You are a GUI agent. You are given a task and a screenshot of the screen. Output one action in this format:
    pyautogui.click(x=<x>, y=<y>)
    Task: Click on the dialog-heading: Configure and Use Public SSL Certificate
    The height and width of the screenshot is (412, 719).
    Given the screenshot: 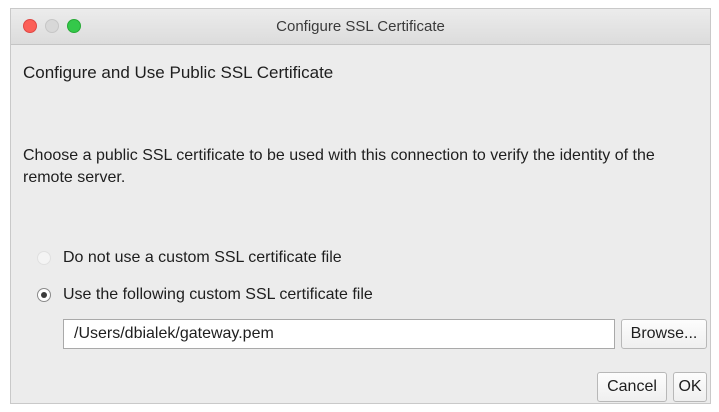 What is the action you would take?
    pyautogui.click(x=178, y=72)
    